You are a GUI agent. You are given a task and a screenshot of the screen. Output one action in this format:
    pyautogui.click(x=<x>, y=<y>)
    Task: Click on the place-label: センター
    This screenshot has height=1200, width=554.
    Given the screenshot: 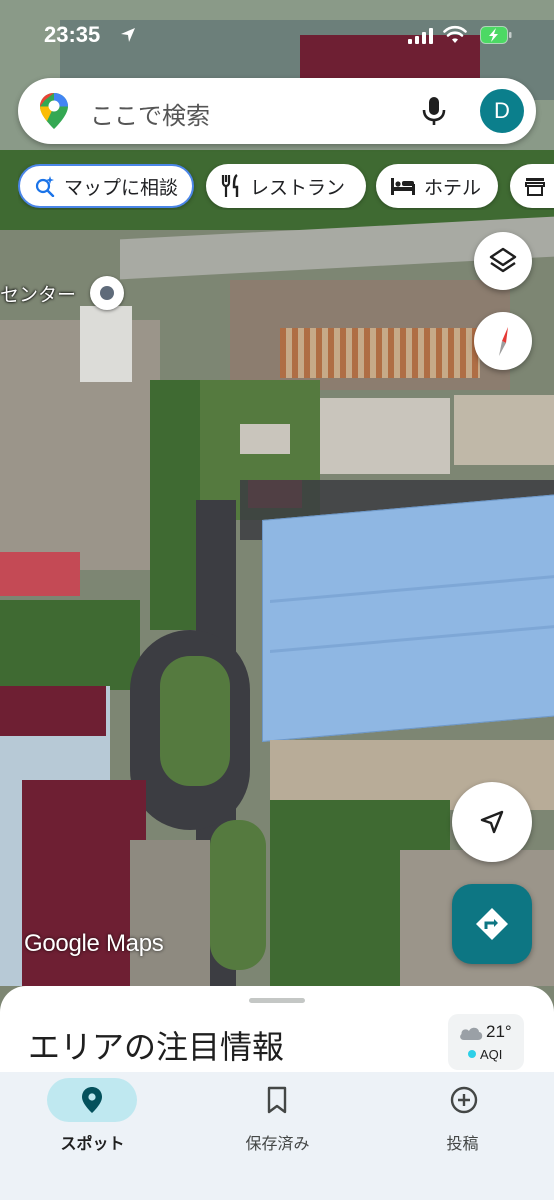 What is the action you would take?
    pyautogui.click(x=38, y=293)
    